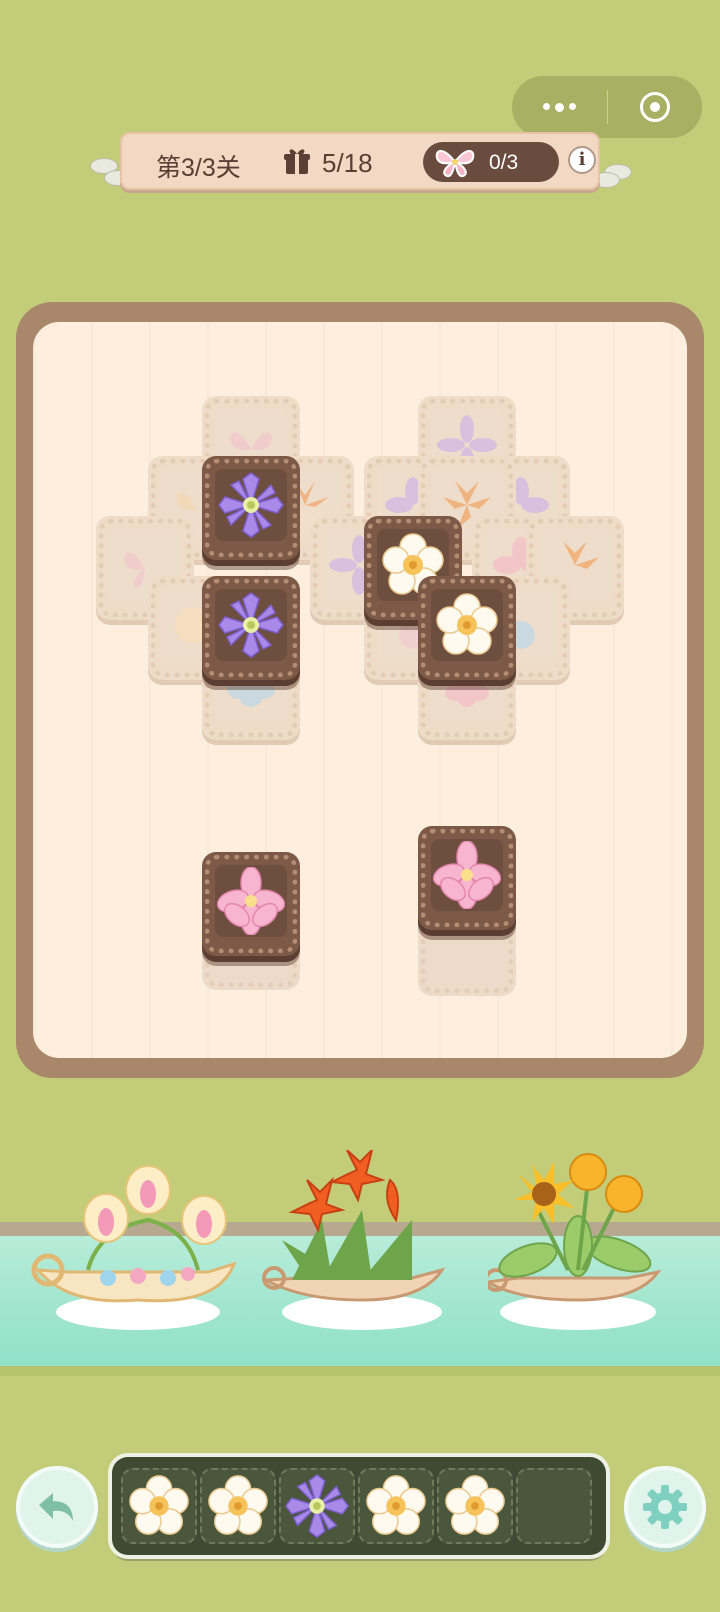 The image size is (720, 1612). I want to click on close-button, so click(655, 107).